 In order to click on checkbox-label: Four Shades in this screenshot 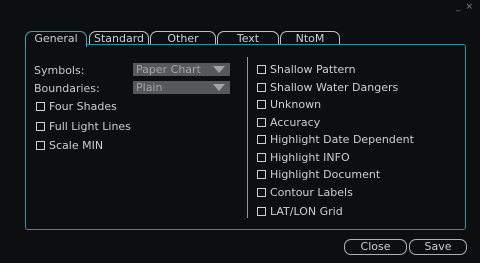, I will do `click(83, 106)`.